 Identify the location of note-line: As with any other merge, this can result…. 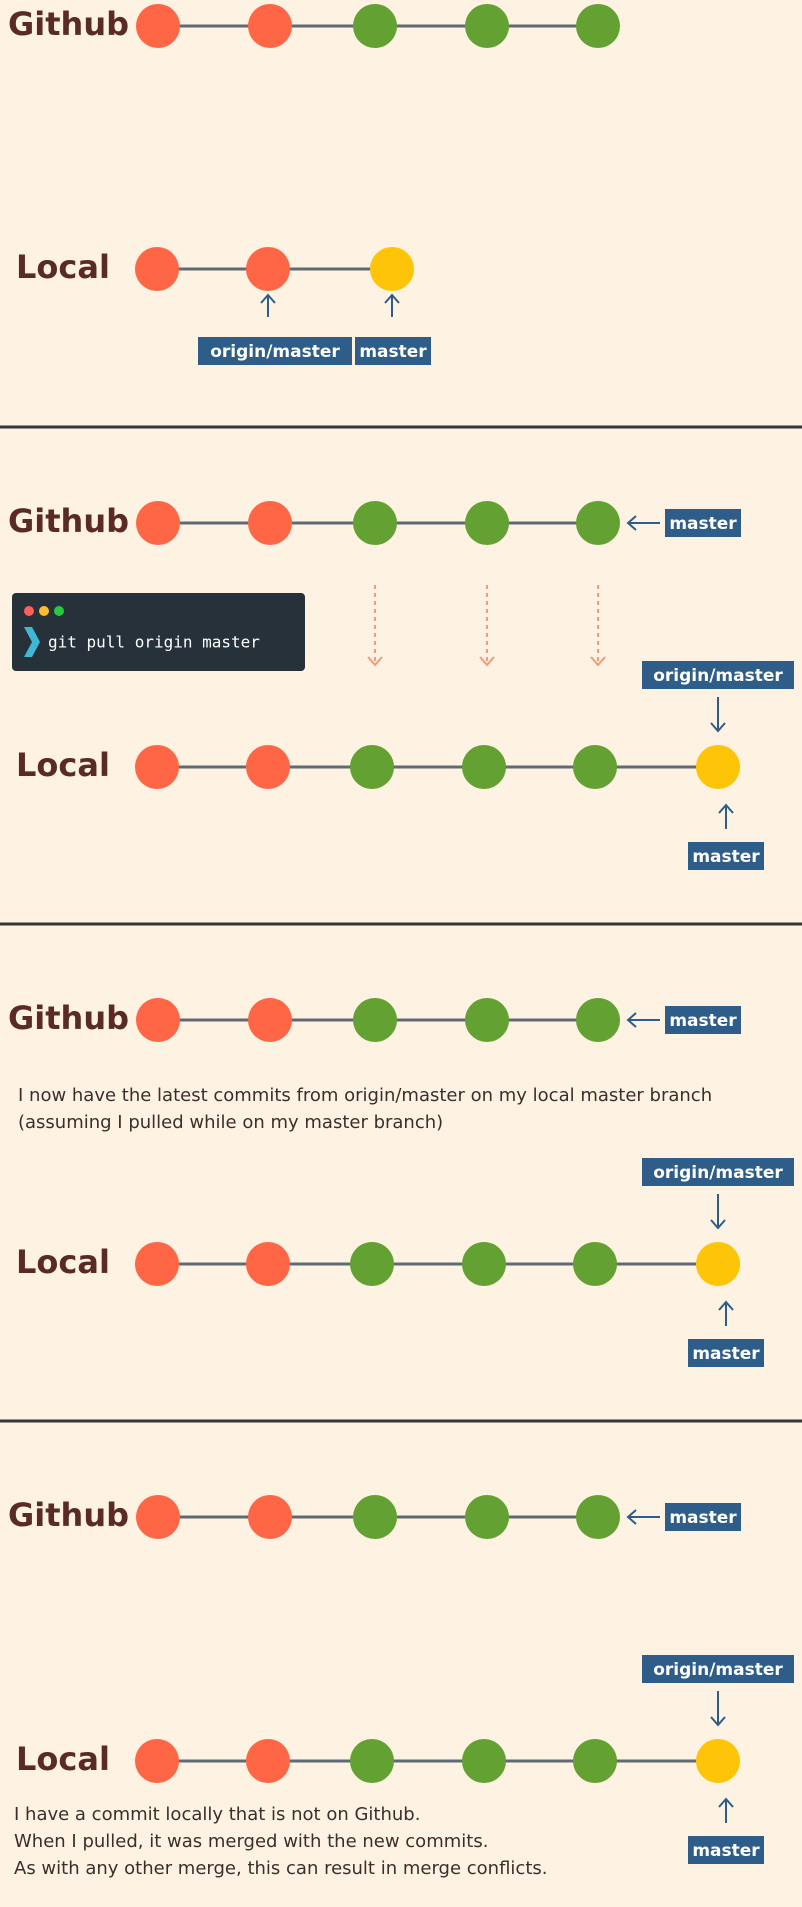
(280, 1868).